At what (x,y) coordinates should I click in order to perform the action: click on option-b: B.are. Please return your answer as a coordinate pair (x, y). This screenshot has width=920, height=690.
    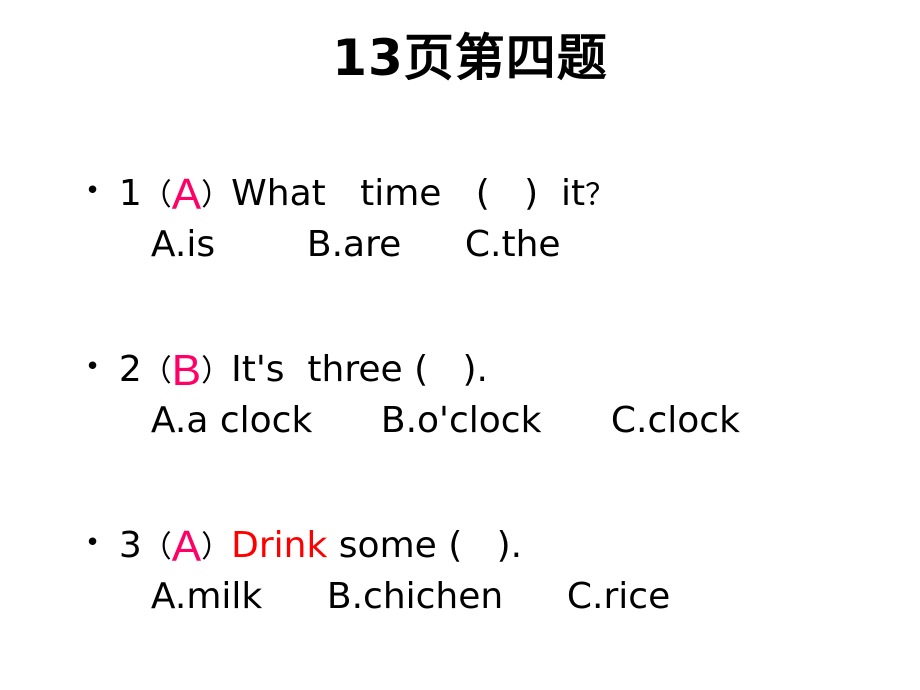
    Looking at the image, I should click on (354, 244).